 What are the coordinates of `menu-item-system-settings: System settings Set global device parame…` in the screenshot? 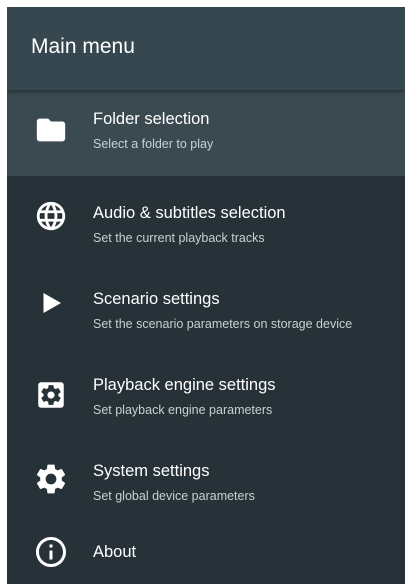 It's located at (206, 477).